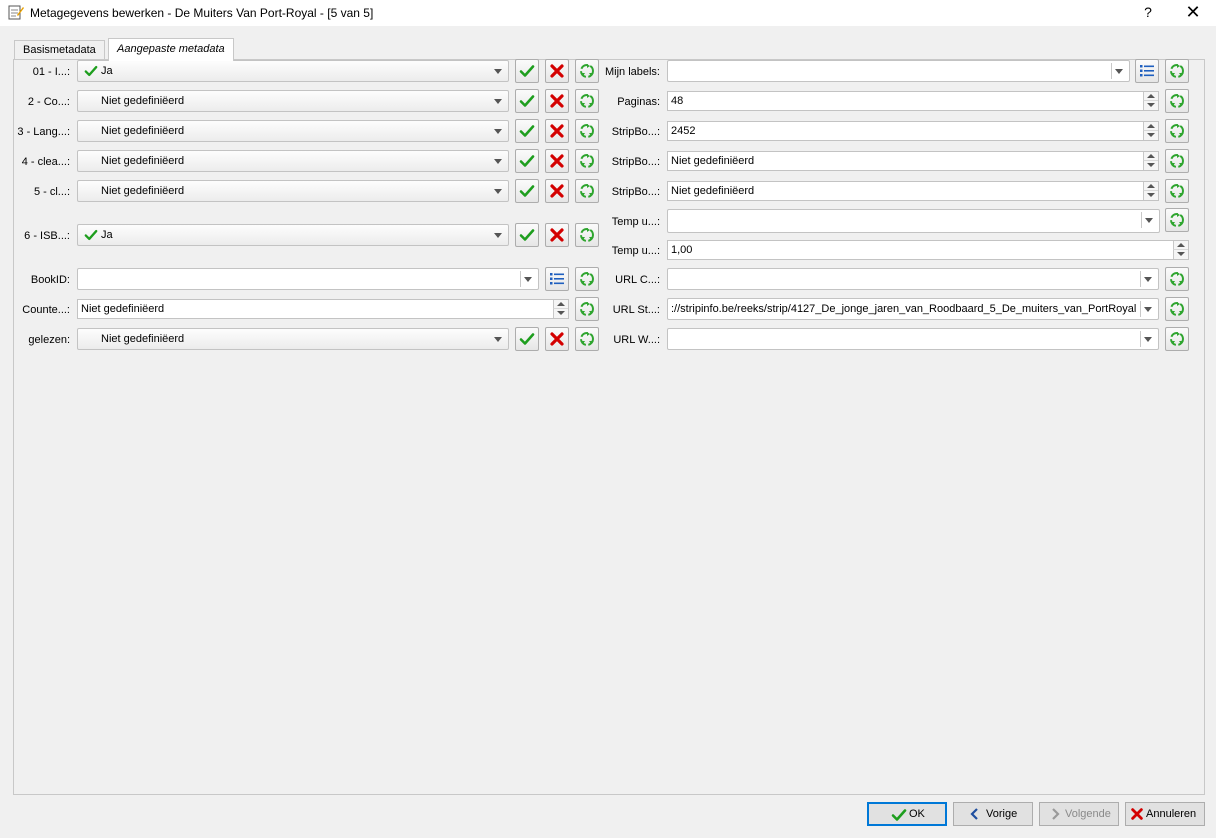 The height and width of the screenshot is (838, 1216). I want to click on field-05-combo: Niet gedefiniëerd, so click(293, 191).